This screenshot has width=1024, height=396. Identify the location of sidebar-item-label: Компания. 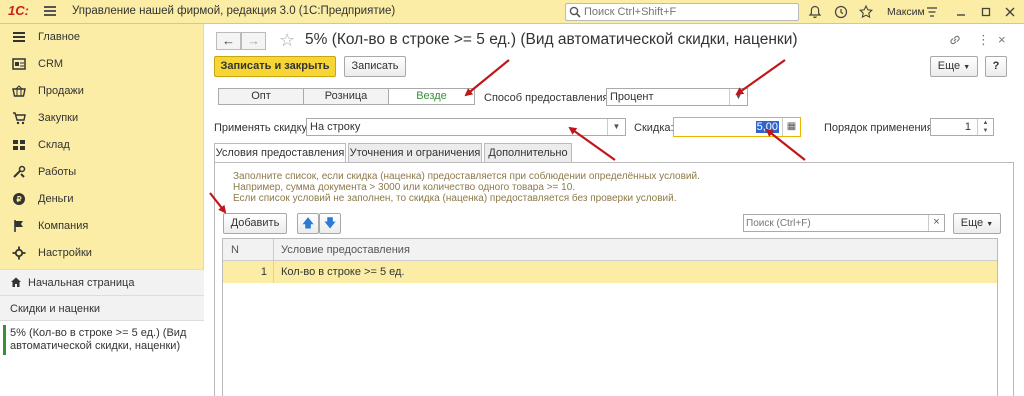
(63, 226).